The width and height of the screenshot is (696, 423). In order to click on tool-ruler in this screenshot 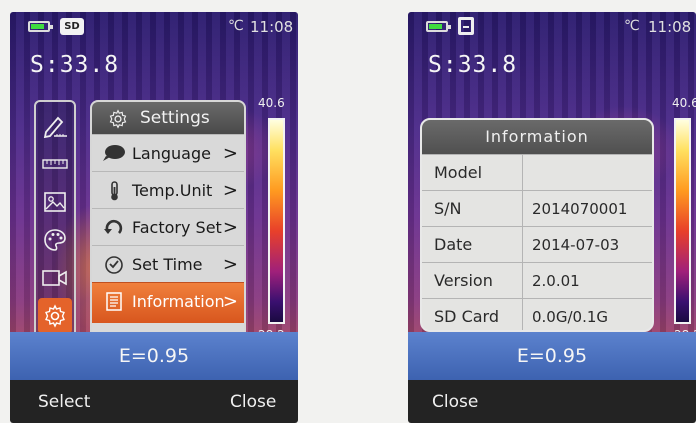, I will do `click(55, 164)`.